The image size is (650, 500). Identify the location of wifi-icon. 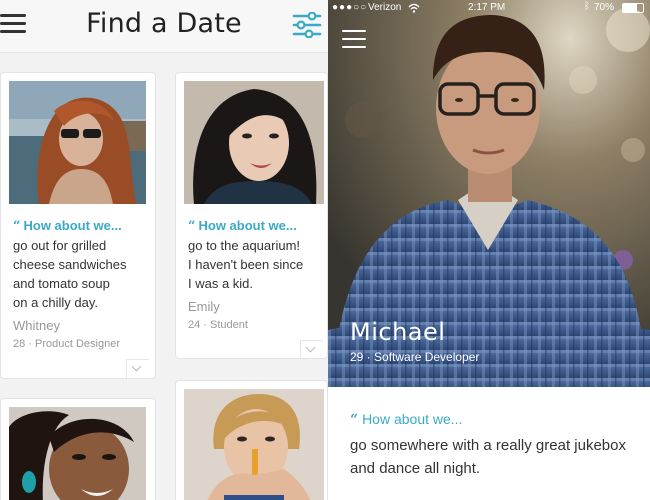
(414, 8).